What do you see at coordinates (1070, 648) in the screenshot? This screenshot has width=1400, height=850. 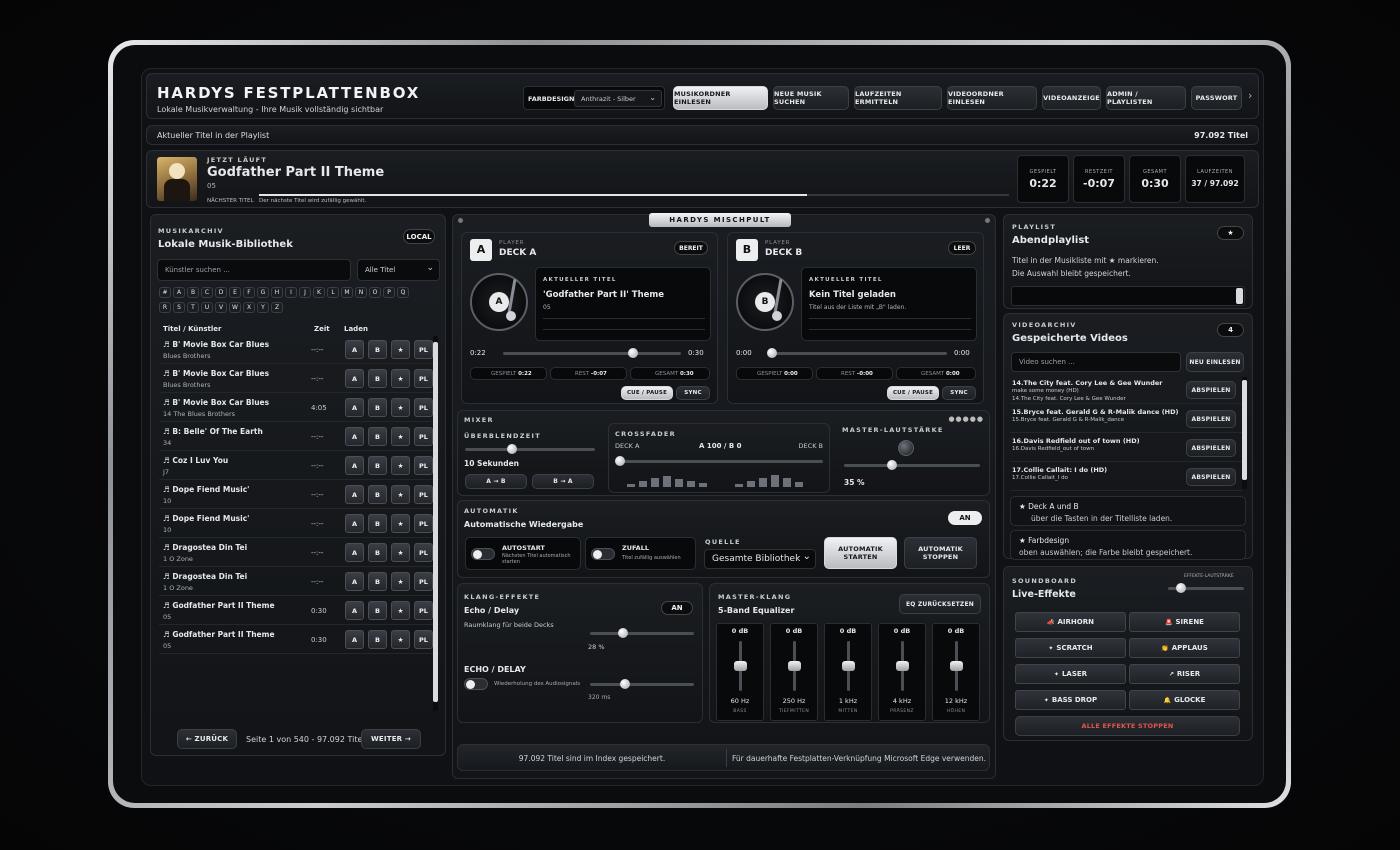 I see `soundboard-scratch-button: ✦ SCRATCH` at bounding box center [1070, 648].